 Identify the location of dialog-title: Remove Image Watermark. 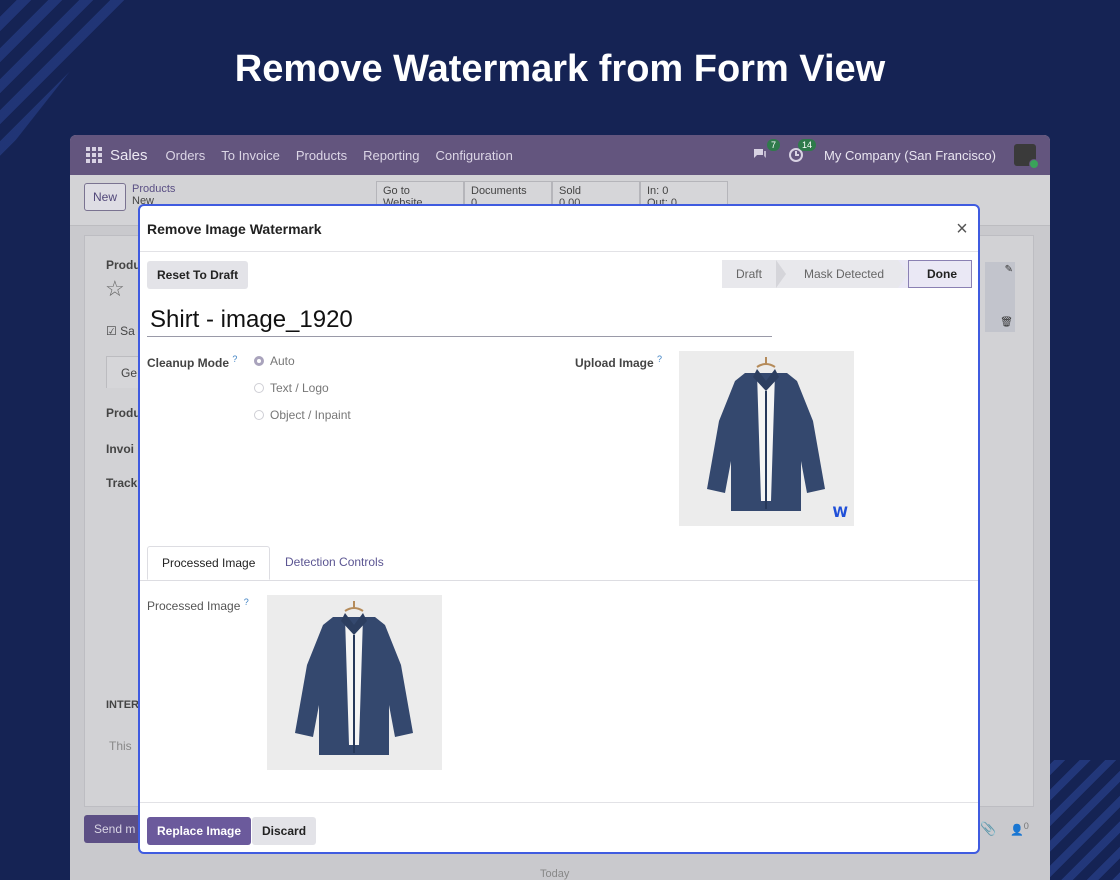
(234, 228).